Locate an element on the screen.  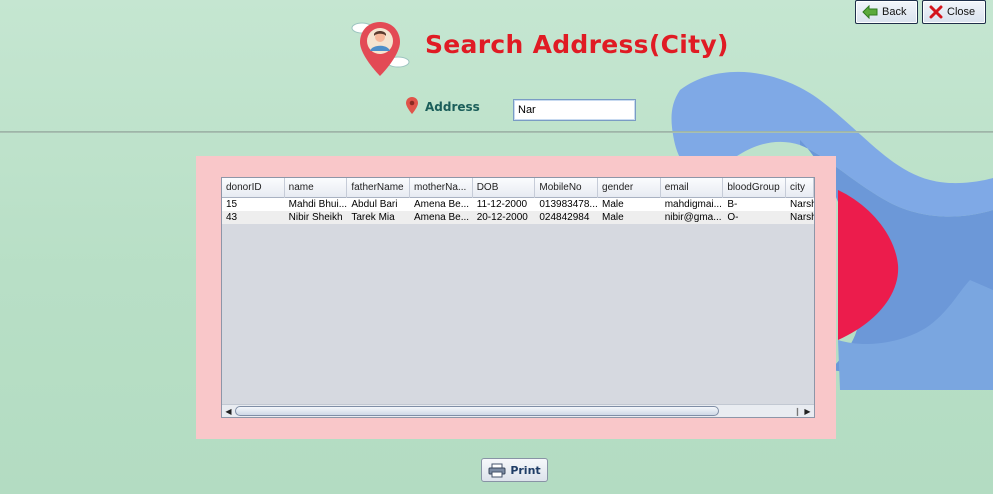
print-button-label: Print is located at coordinates (525, 470).